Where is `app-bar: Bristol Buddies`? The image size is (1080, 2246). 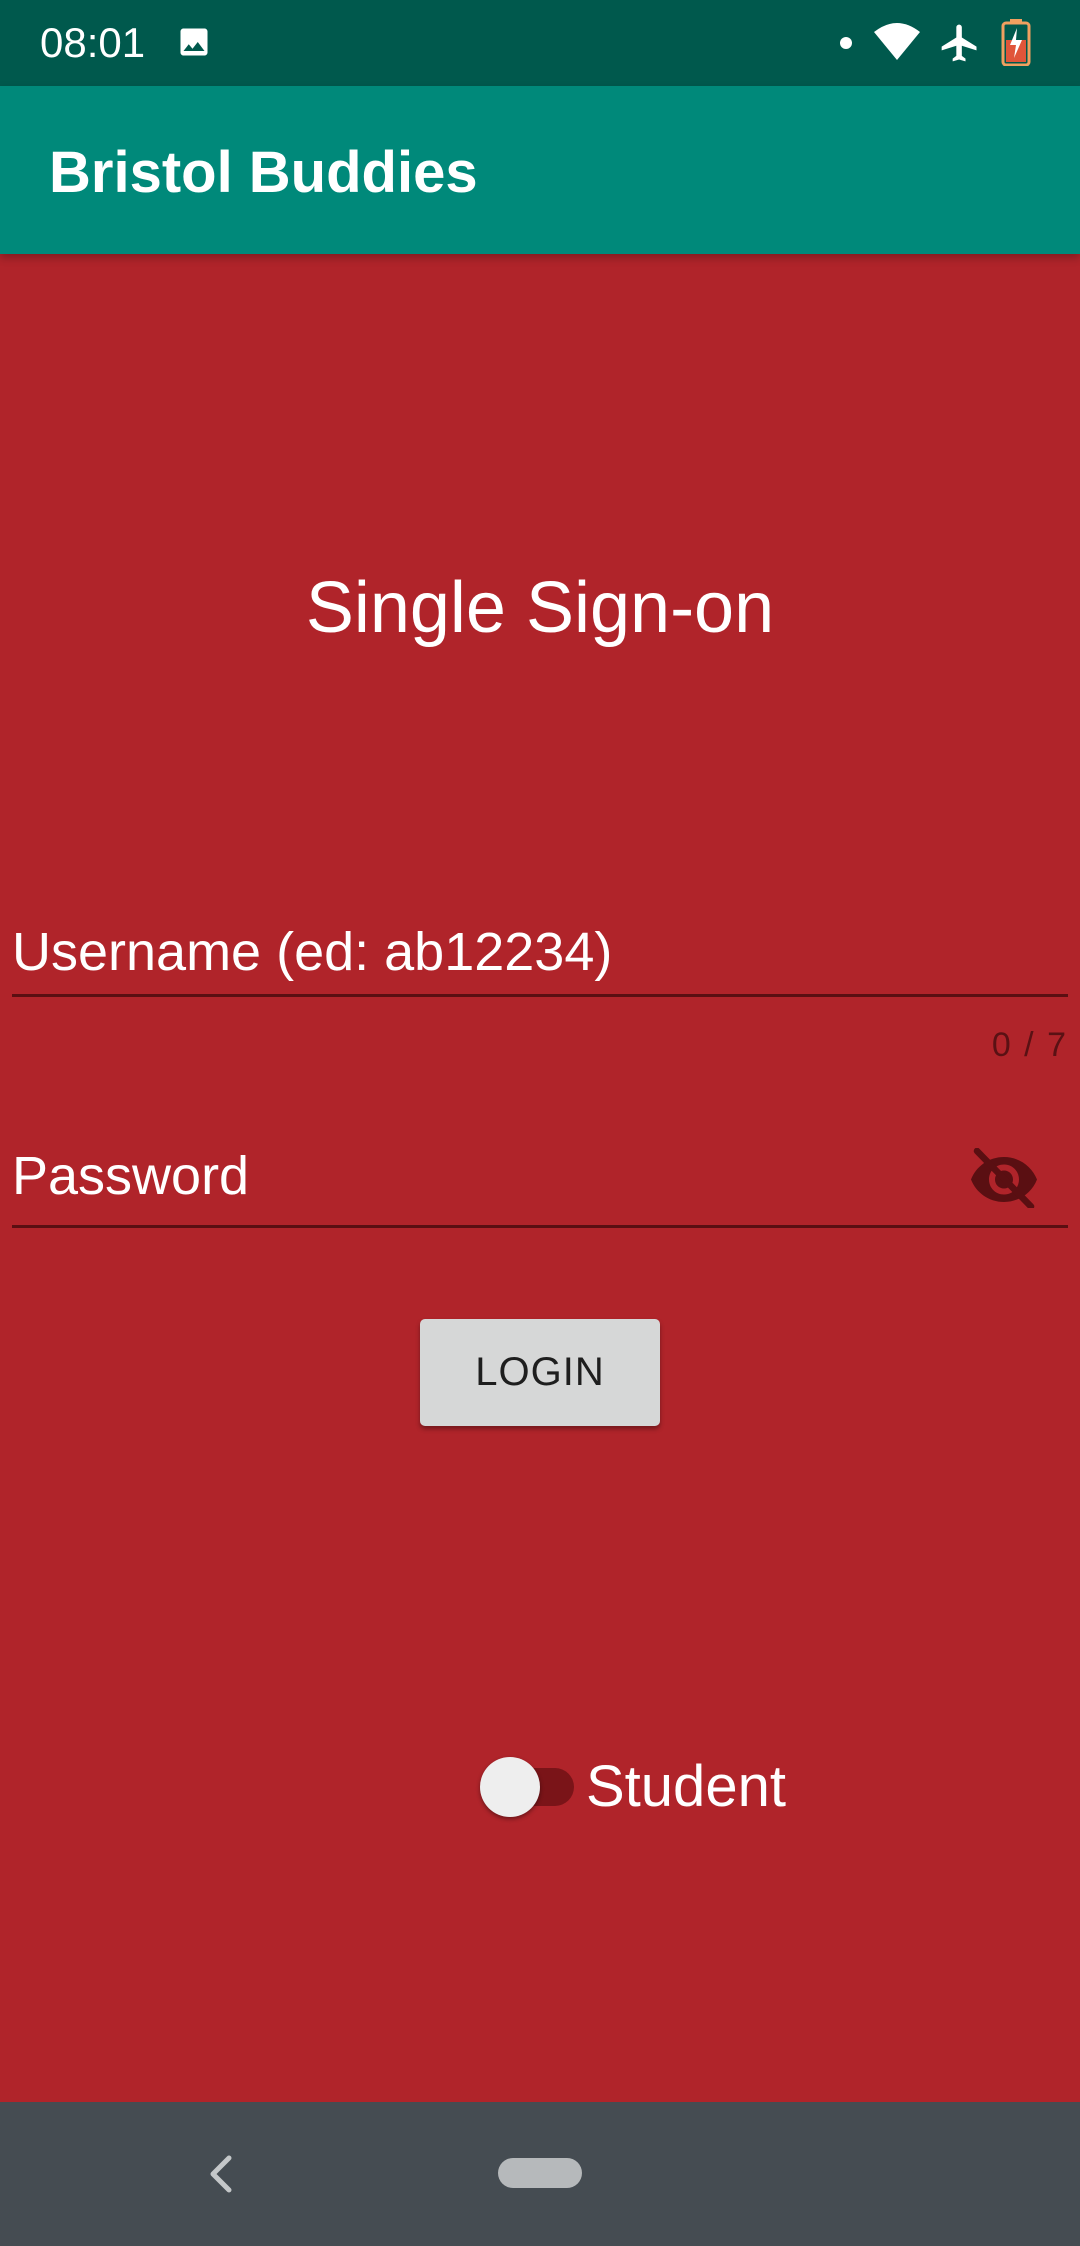 app-bar: Bristol Buddies is located at coordinates (540, 170).